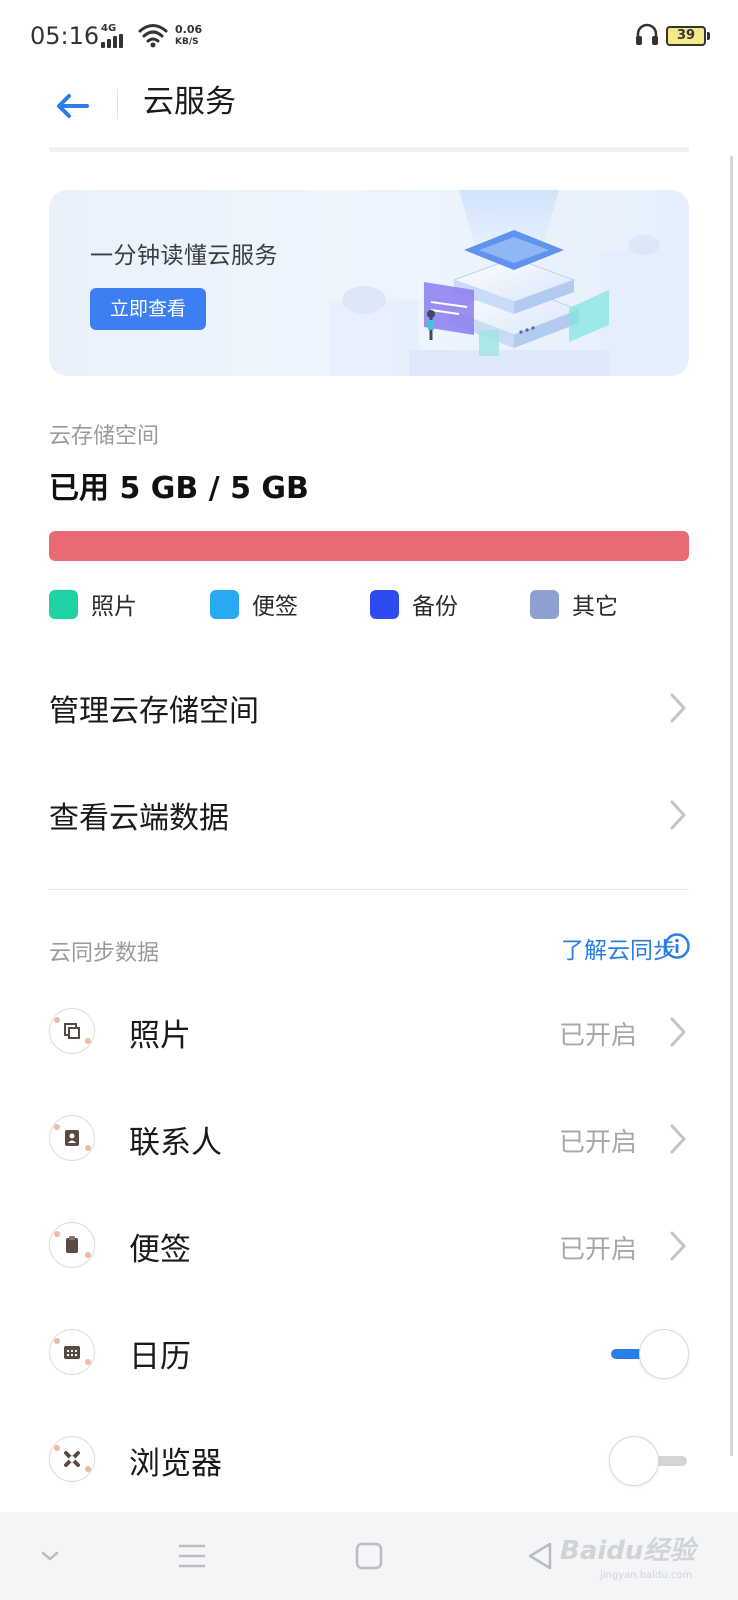 The image size is (738, 1600). Describe the element at coordinates (72, 1459) in the screenshot. I see `browser-icon` at that location.